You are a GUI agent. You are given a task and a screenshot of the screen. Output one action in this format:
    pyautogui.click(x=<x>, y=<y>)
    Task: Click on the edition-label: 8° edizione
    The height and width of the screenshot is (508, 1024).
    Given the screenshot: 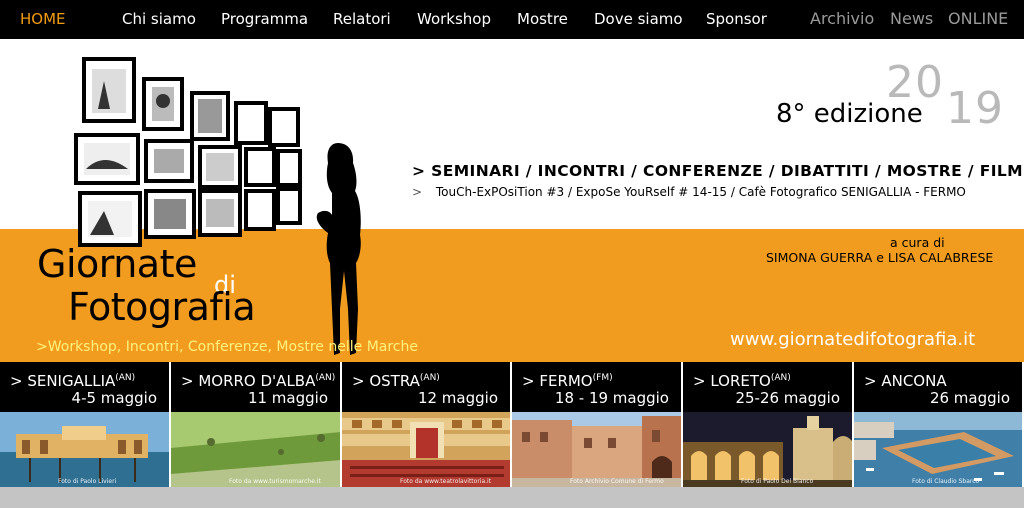 What is the action you would take?
    pyautogui.click(x=849, y=114)
    